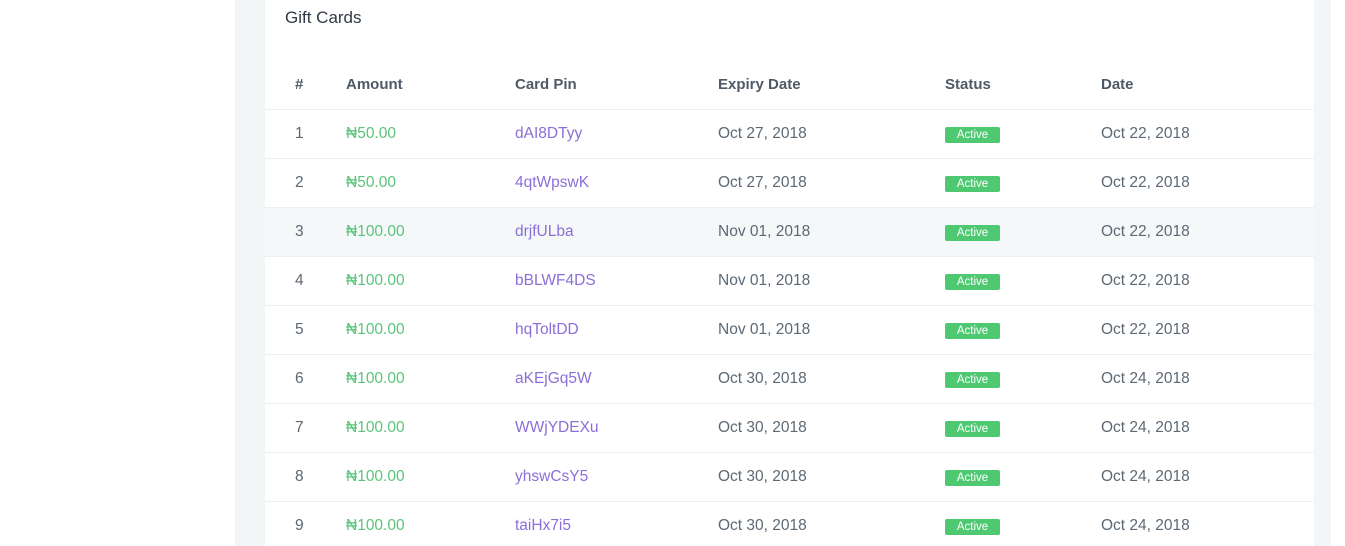  I want to click on row-card-pin: 4qtWpswK, so click(552, 182).